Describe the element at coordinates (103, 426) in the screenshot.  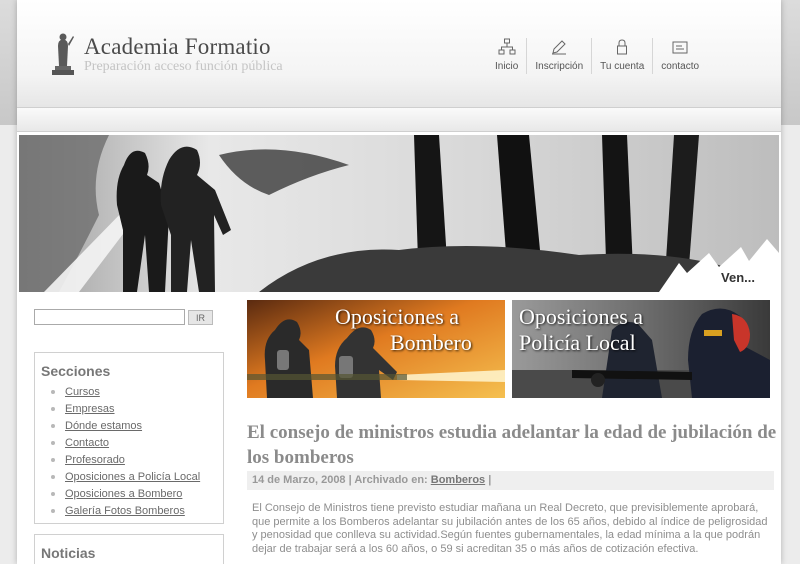
I see `section-link-donde-estamos: Dónde estamos` at that location.